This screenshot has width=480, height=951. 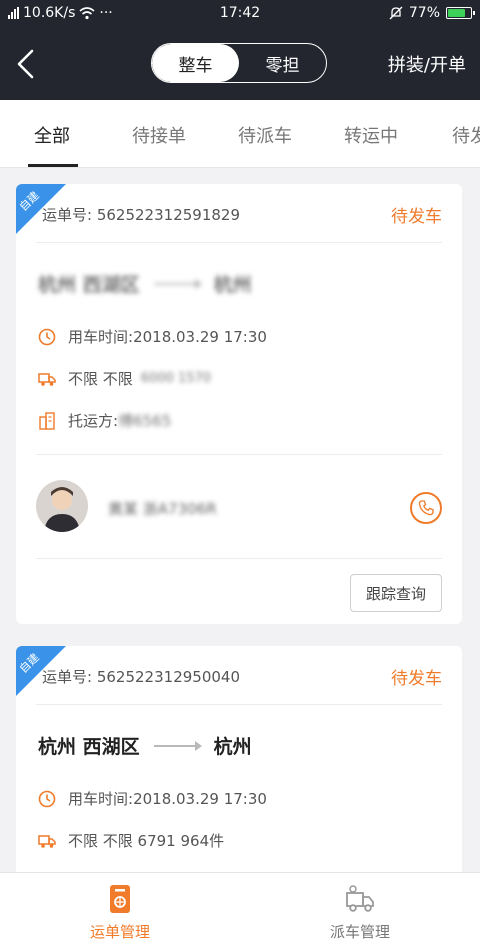 I want to click on battery-icon, so click(x=460, y=13).